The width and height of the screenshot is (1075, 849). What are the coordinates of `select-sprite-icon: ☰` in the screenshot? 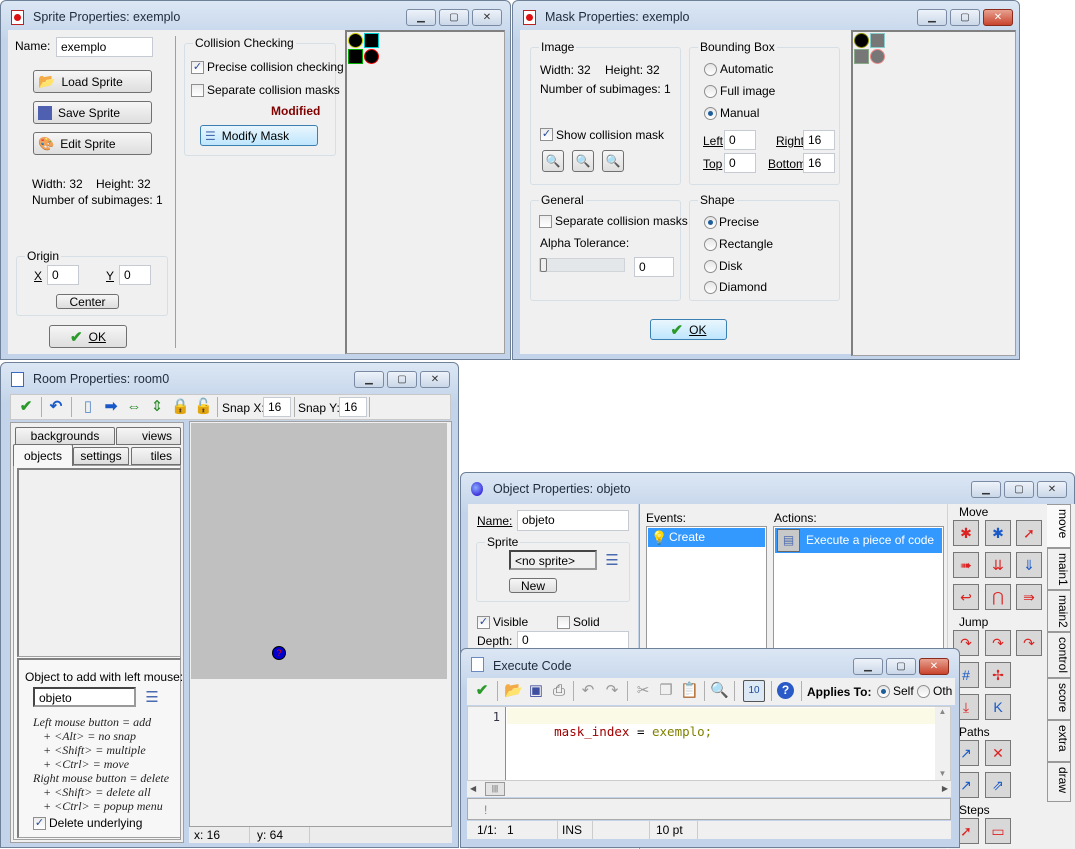 It's located at (612, 561).